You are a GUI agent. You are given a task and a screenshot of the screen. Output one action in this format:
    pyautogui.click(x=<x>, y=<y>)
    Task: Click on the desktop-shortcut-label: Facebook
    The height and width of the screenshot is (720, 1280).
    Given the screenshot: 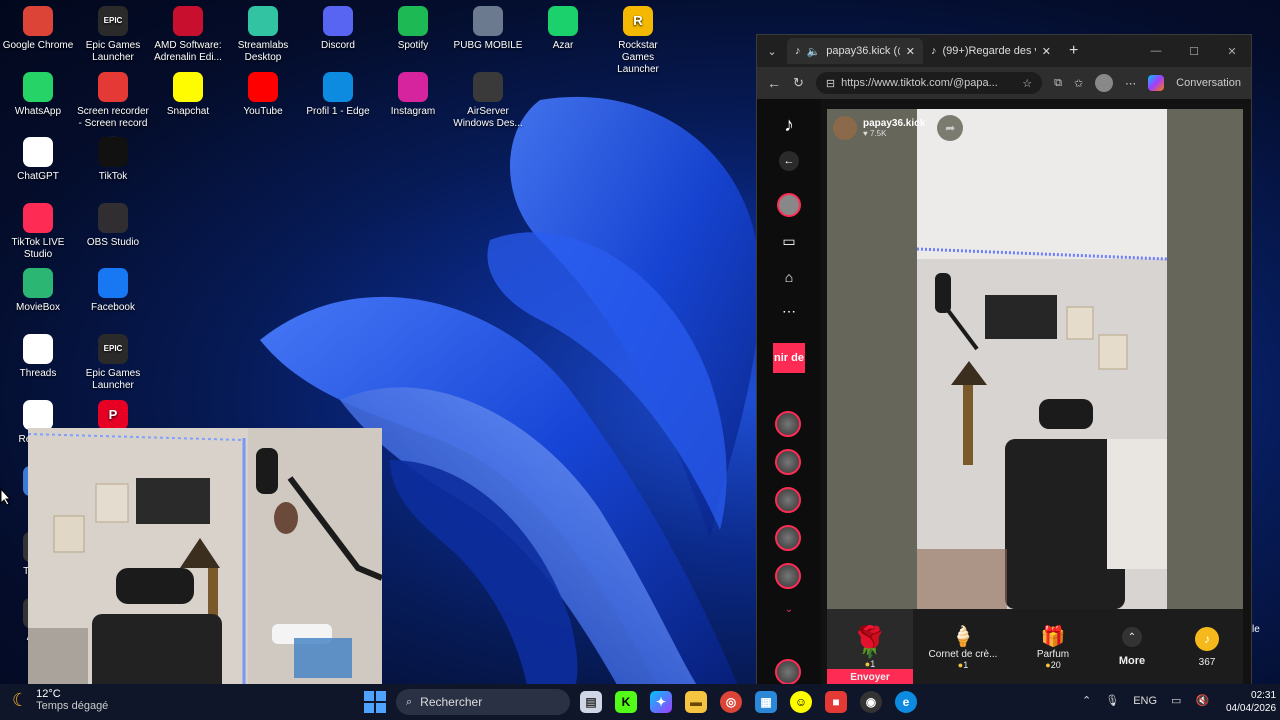 What is the action you would take?
    pyautogui.click(x=113, y=307)
    